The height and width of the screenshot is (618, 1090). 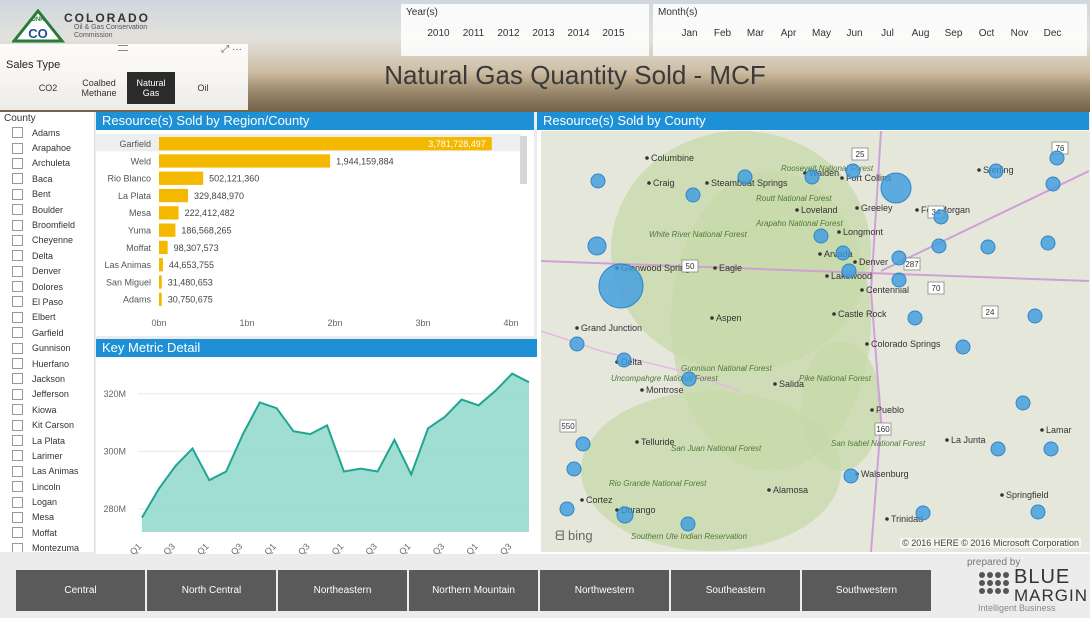 I want to click on county-item-elbert: Elbert, so click(x=47, y=317).